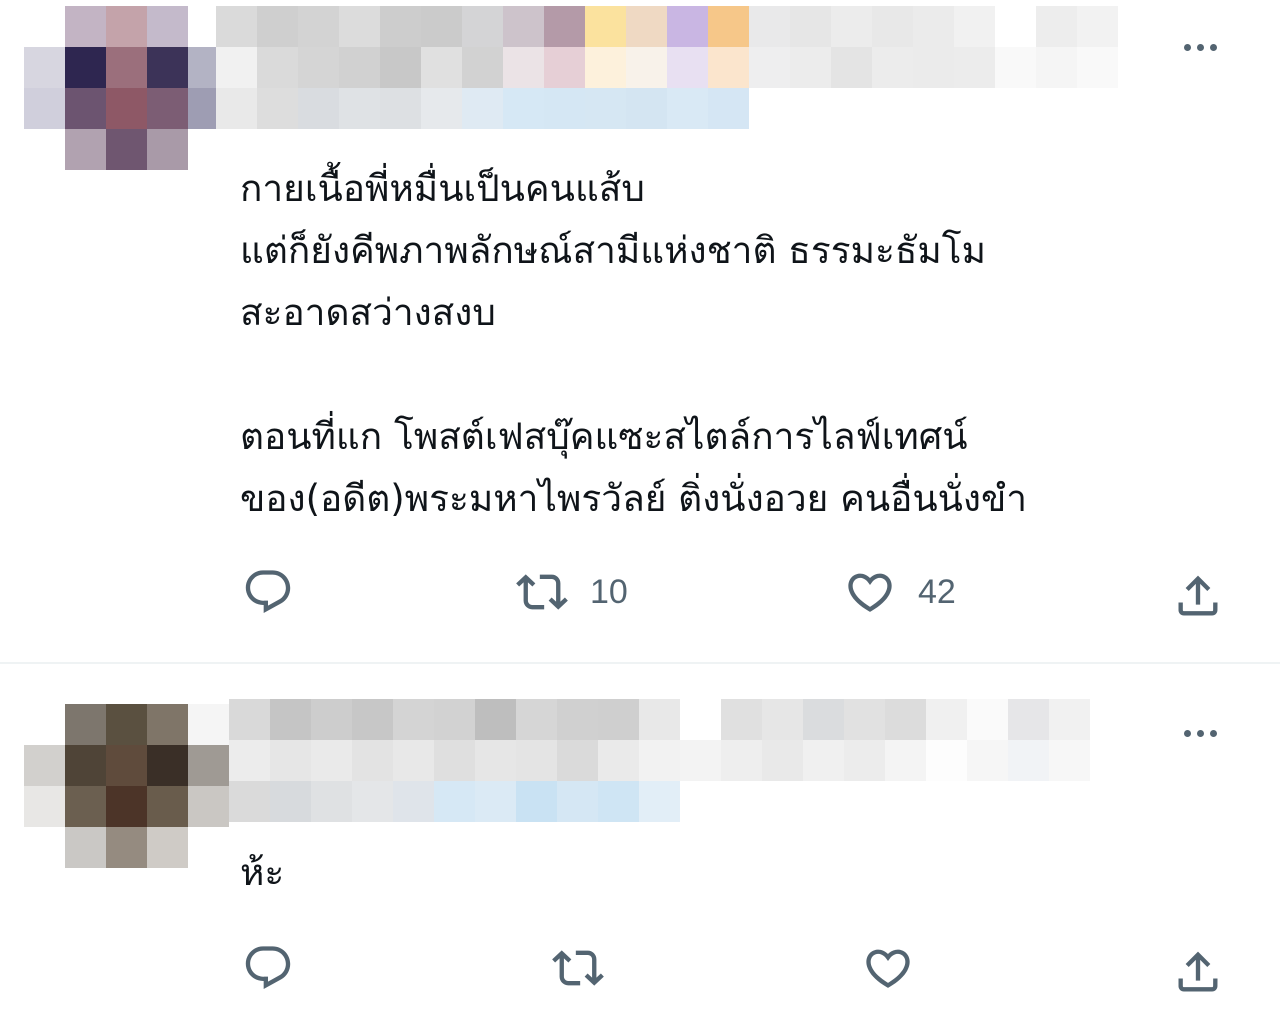 Image resolution: width=1280 pixels, height=1021 pixels. I want to click on retweet-button: 10, so click(572, 592).